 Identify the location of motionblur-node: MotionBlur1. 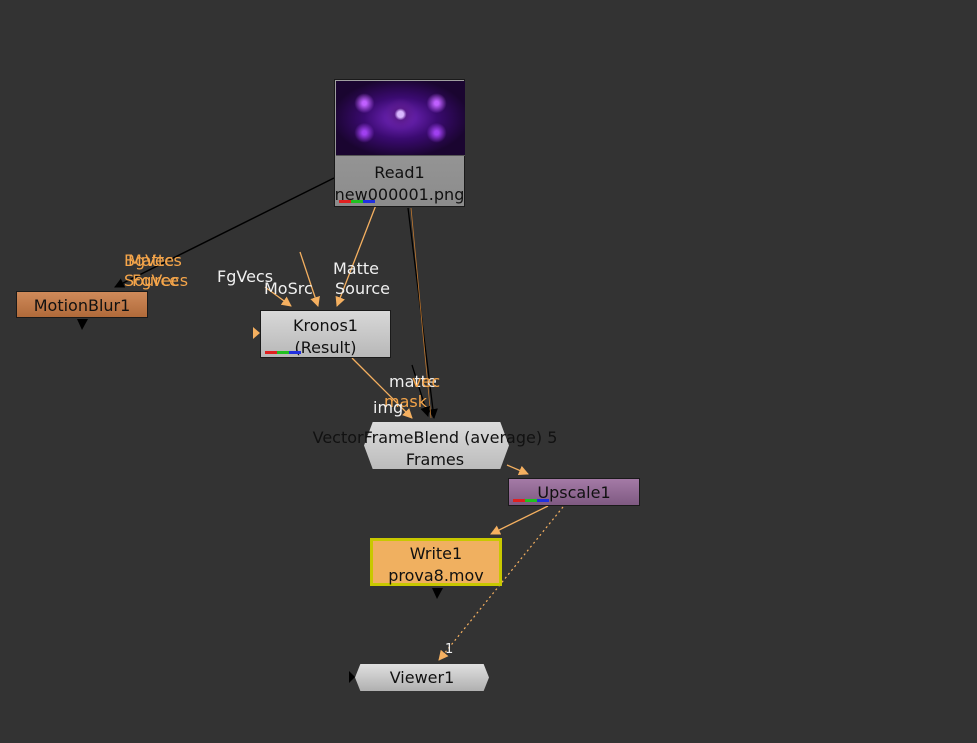
(82, 304).